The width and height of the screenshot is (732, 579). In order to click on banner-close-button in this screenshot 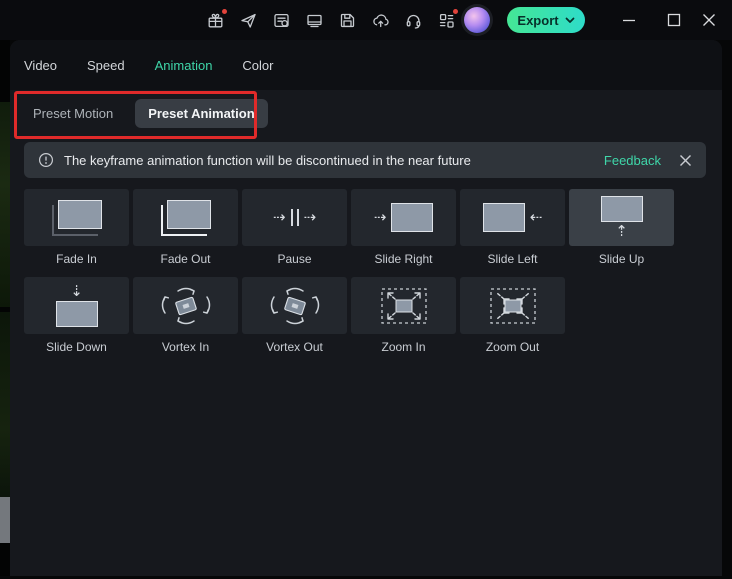, I will do `click(685, 160)`.